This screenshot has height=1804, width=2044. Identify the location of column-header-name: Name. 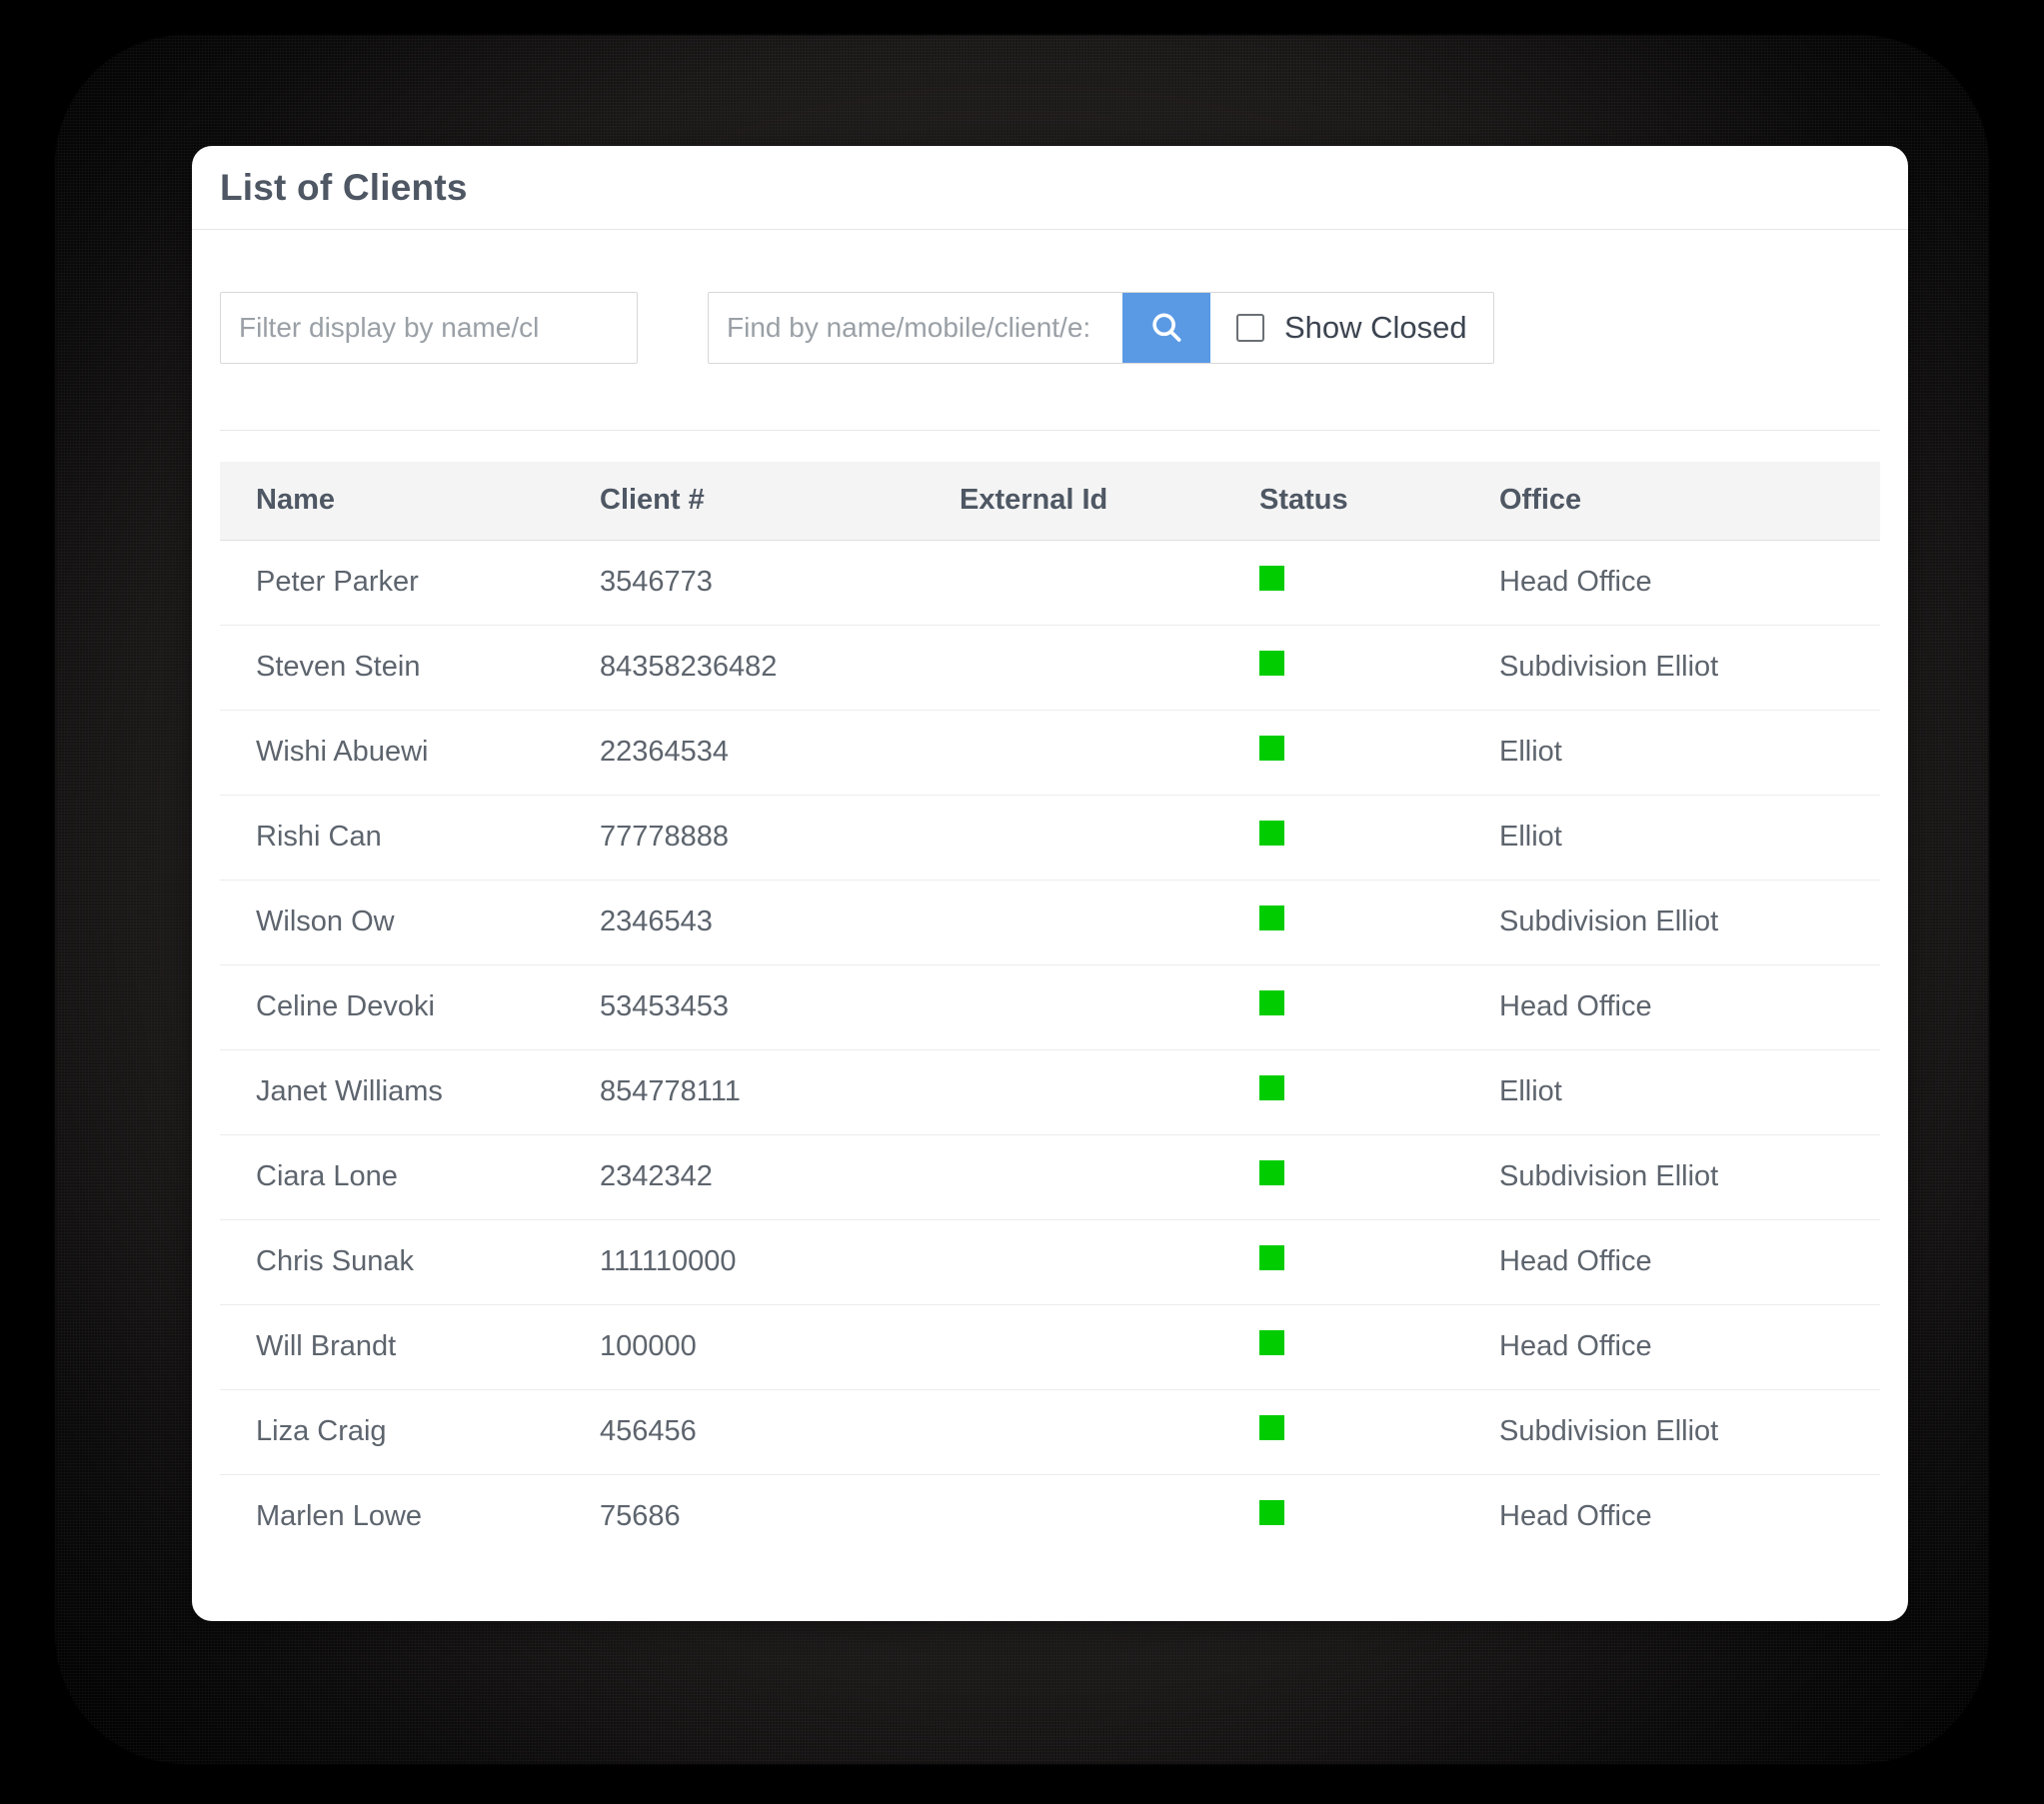
(410, 501).